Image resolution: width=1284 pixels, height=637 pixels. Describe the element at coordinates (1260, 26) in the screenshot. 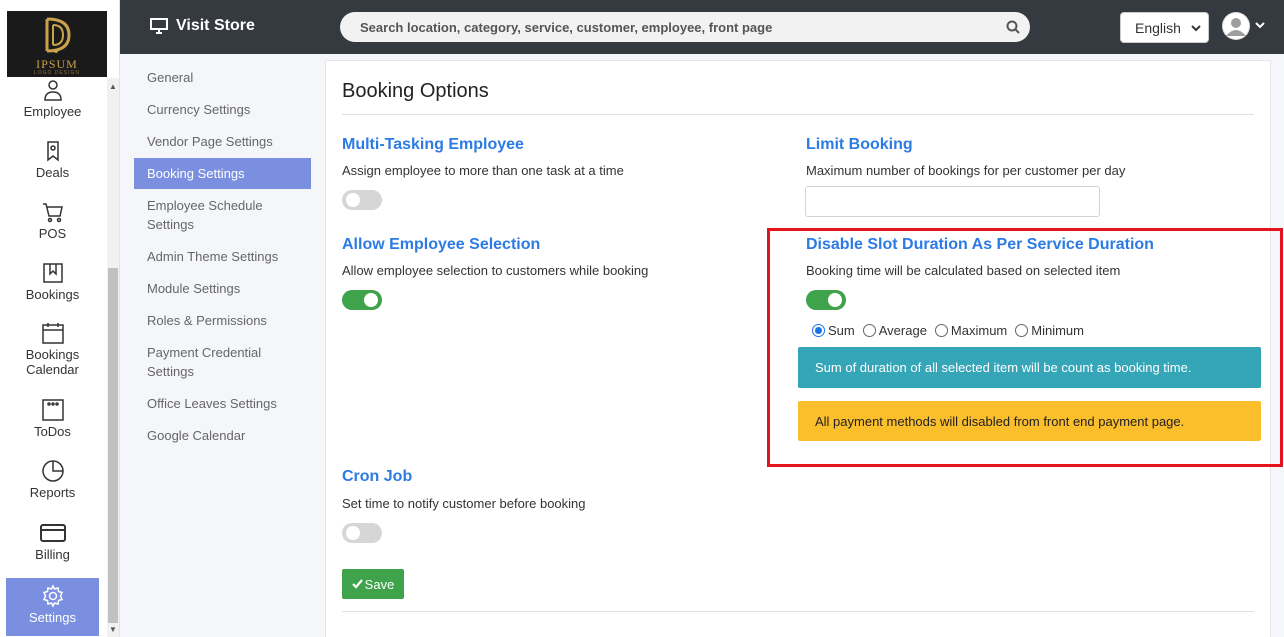

I see `user-menu-chevron-icon` at that location.